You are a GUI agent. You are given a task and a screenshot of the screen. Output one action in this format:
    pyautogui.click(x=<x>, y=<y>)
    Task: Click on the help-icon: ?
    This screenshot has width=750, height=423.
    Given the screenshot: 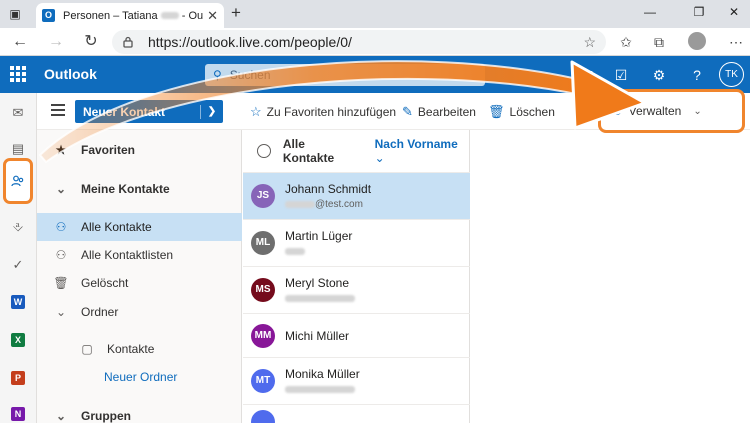 What is the action you would take?
    pyautogui.click(x=697, y=75)
    